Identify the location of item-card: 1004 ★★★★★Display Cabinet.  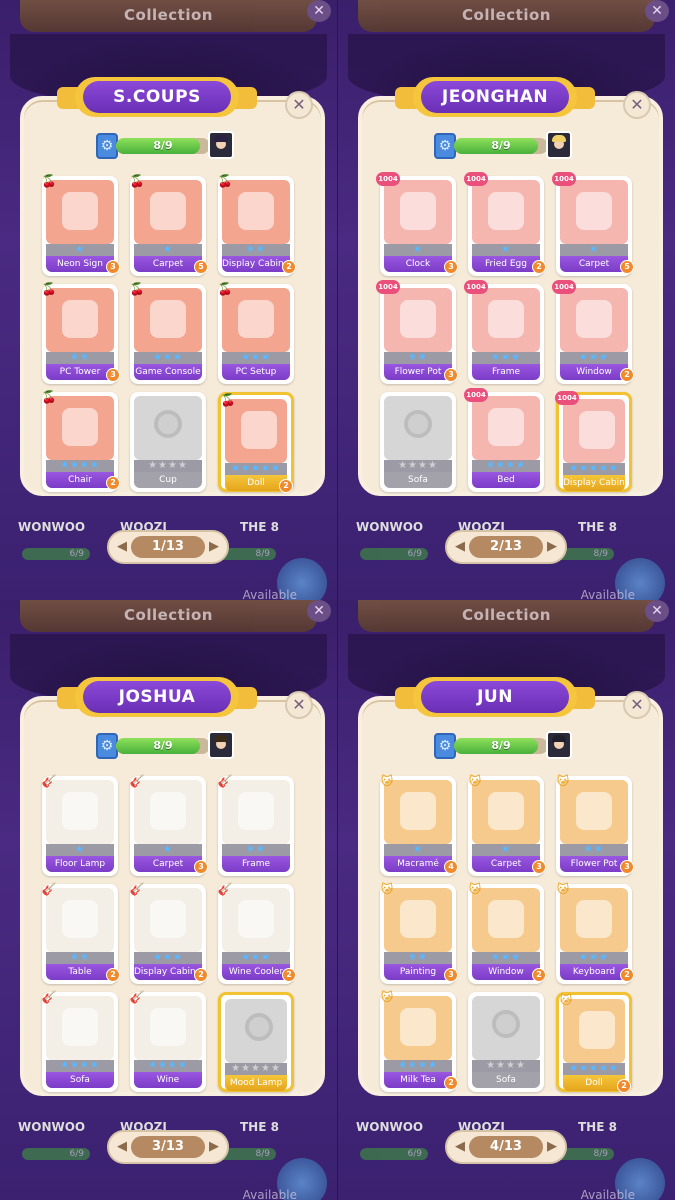
(593, 441).